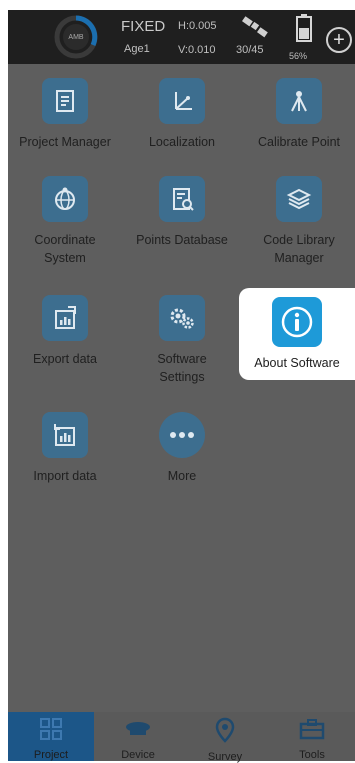 Image resolution: width=355 pixels, height=763 pixels. I want to click on tab-project-label: Project, so click(51, 755).